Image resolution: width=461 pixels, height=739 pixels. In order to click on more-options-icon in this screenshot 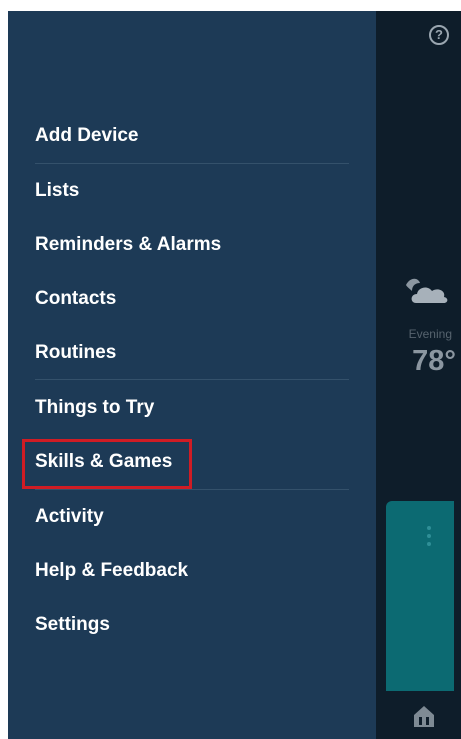, I will do `click(429, 538)`.